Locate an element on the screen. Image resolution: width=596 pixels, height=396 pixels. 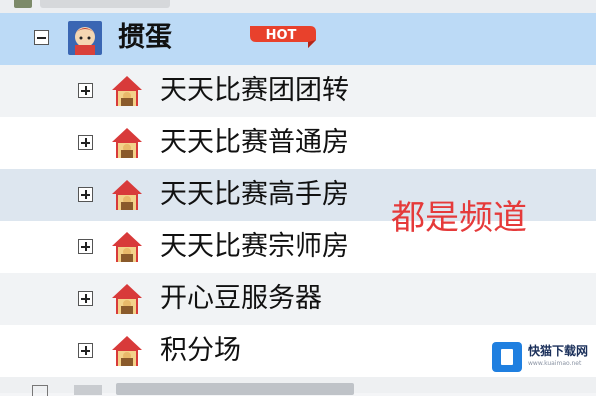
tree-item-channel: 天天比赛团团转 is located at coordinates (298, 91).